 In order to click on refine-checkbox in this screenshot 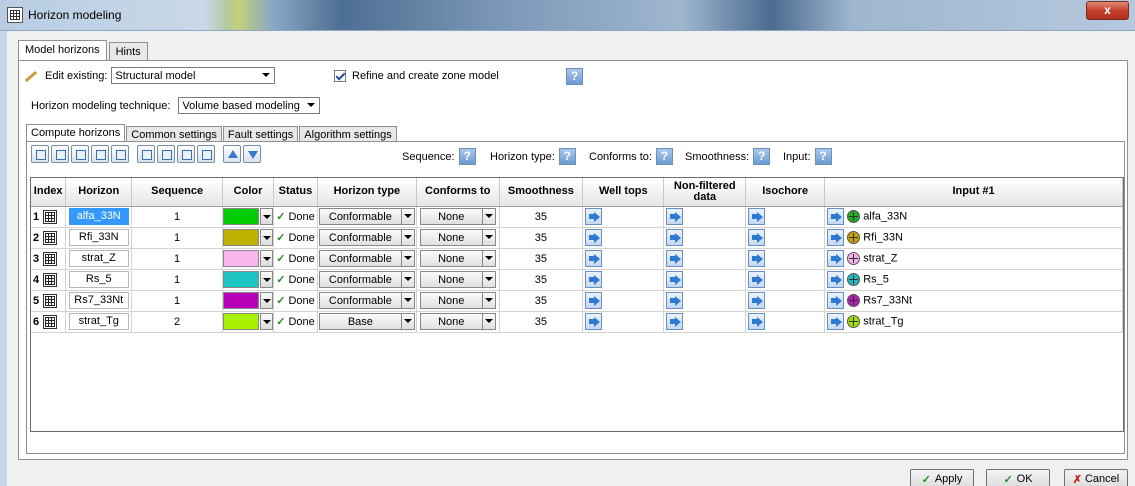, I will do `click(340, 76)`.